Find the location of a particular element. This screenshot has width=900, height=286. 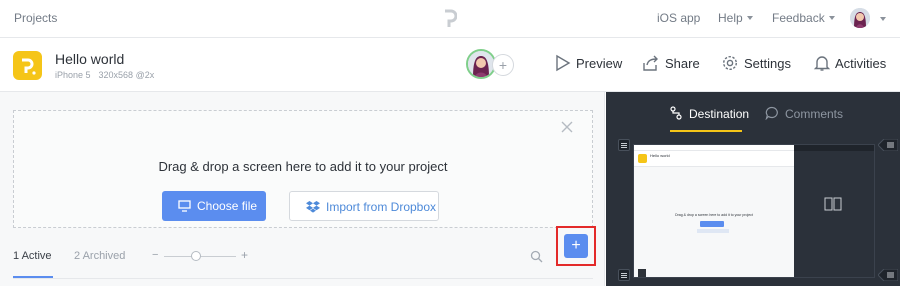

top-bar: Projects iOS app Help Feedback is located at coordinates (450, 19).